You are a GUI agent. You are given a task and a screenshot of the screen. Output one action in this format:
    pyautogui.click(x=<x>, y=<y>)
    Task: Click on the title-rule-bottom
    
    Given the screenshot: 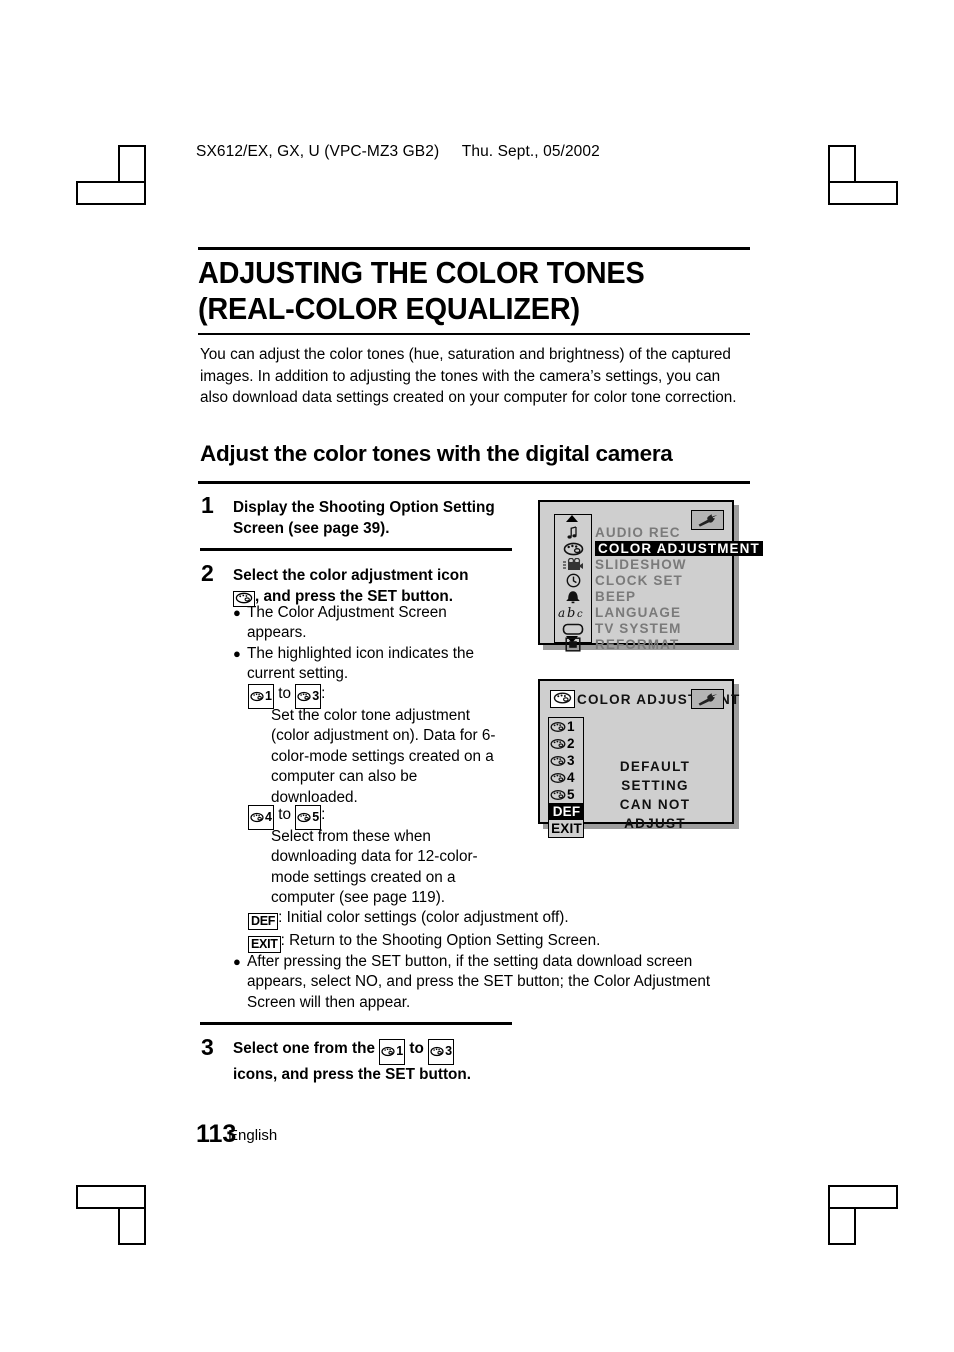 What is the action you would take?
    pyautogui.click(x=474, y=334)
    